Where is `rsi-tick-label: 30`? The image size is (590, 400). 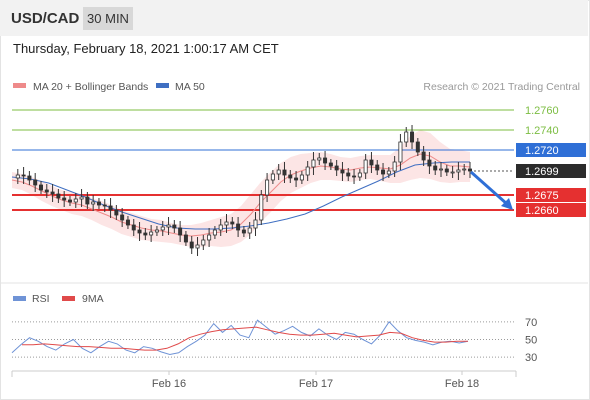 rsi-tick-label: 30 is located at coordinates (531, 358).